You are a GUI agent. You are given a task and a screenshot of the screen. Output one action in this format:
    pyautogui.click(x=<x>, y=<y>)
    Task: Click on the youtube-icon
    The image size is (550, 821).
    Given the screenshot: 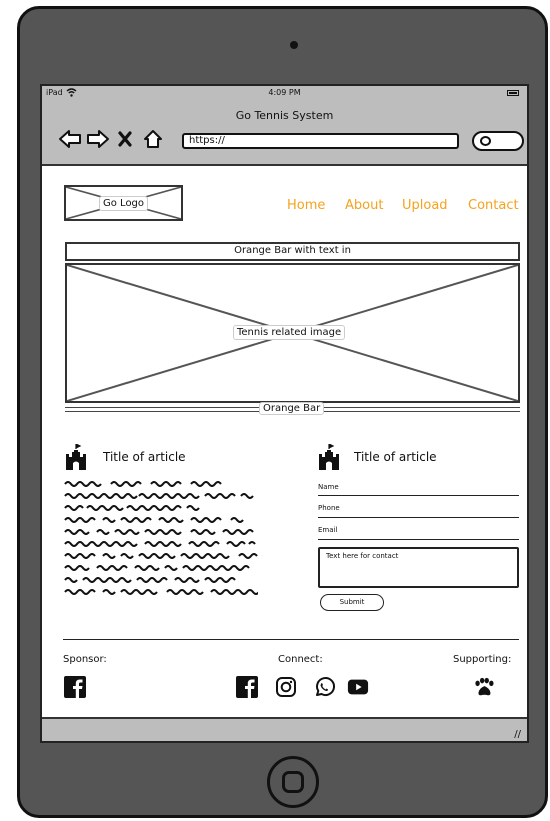 What is the action you would take?
    pyautogui.click(x=358, y=687)
    